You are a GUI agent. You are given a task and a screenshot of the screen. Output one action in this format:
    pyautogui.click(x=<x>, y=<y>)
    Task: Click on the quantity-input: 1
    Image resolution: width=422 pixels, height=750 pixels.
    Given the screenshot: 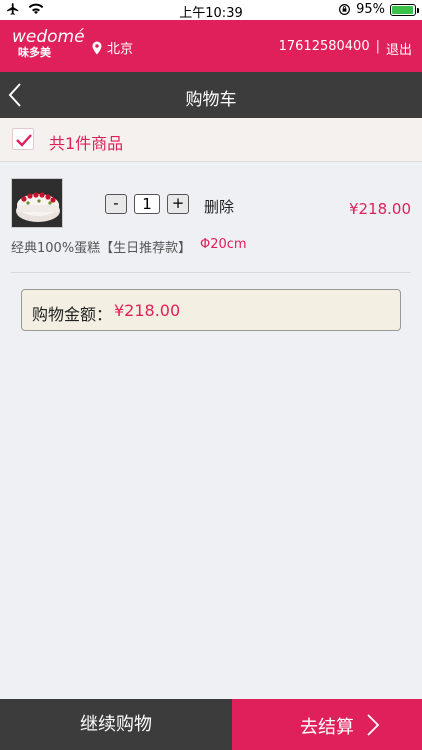 What is the action you would take?
    pyautogui.click(x=147, y=204)
    